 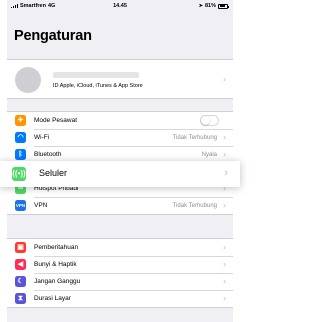 I want to click on row-label: Wi-Fi, so click(x=42, y=137).